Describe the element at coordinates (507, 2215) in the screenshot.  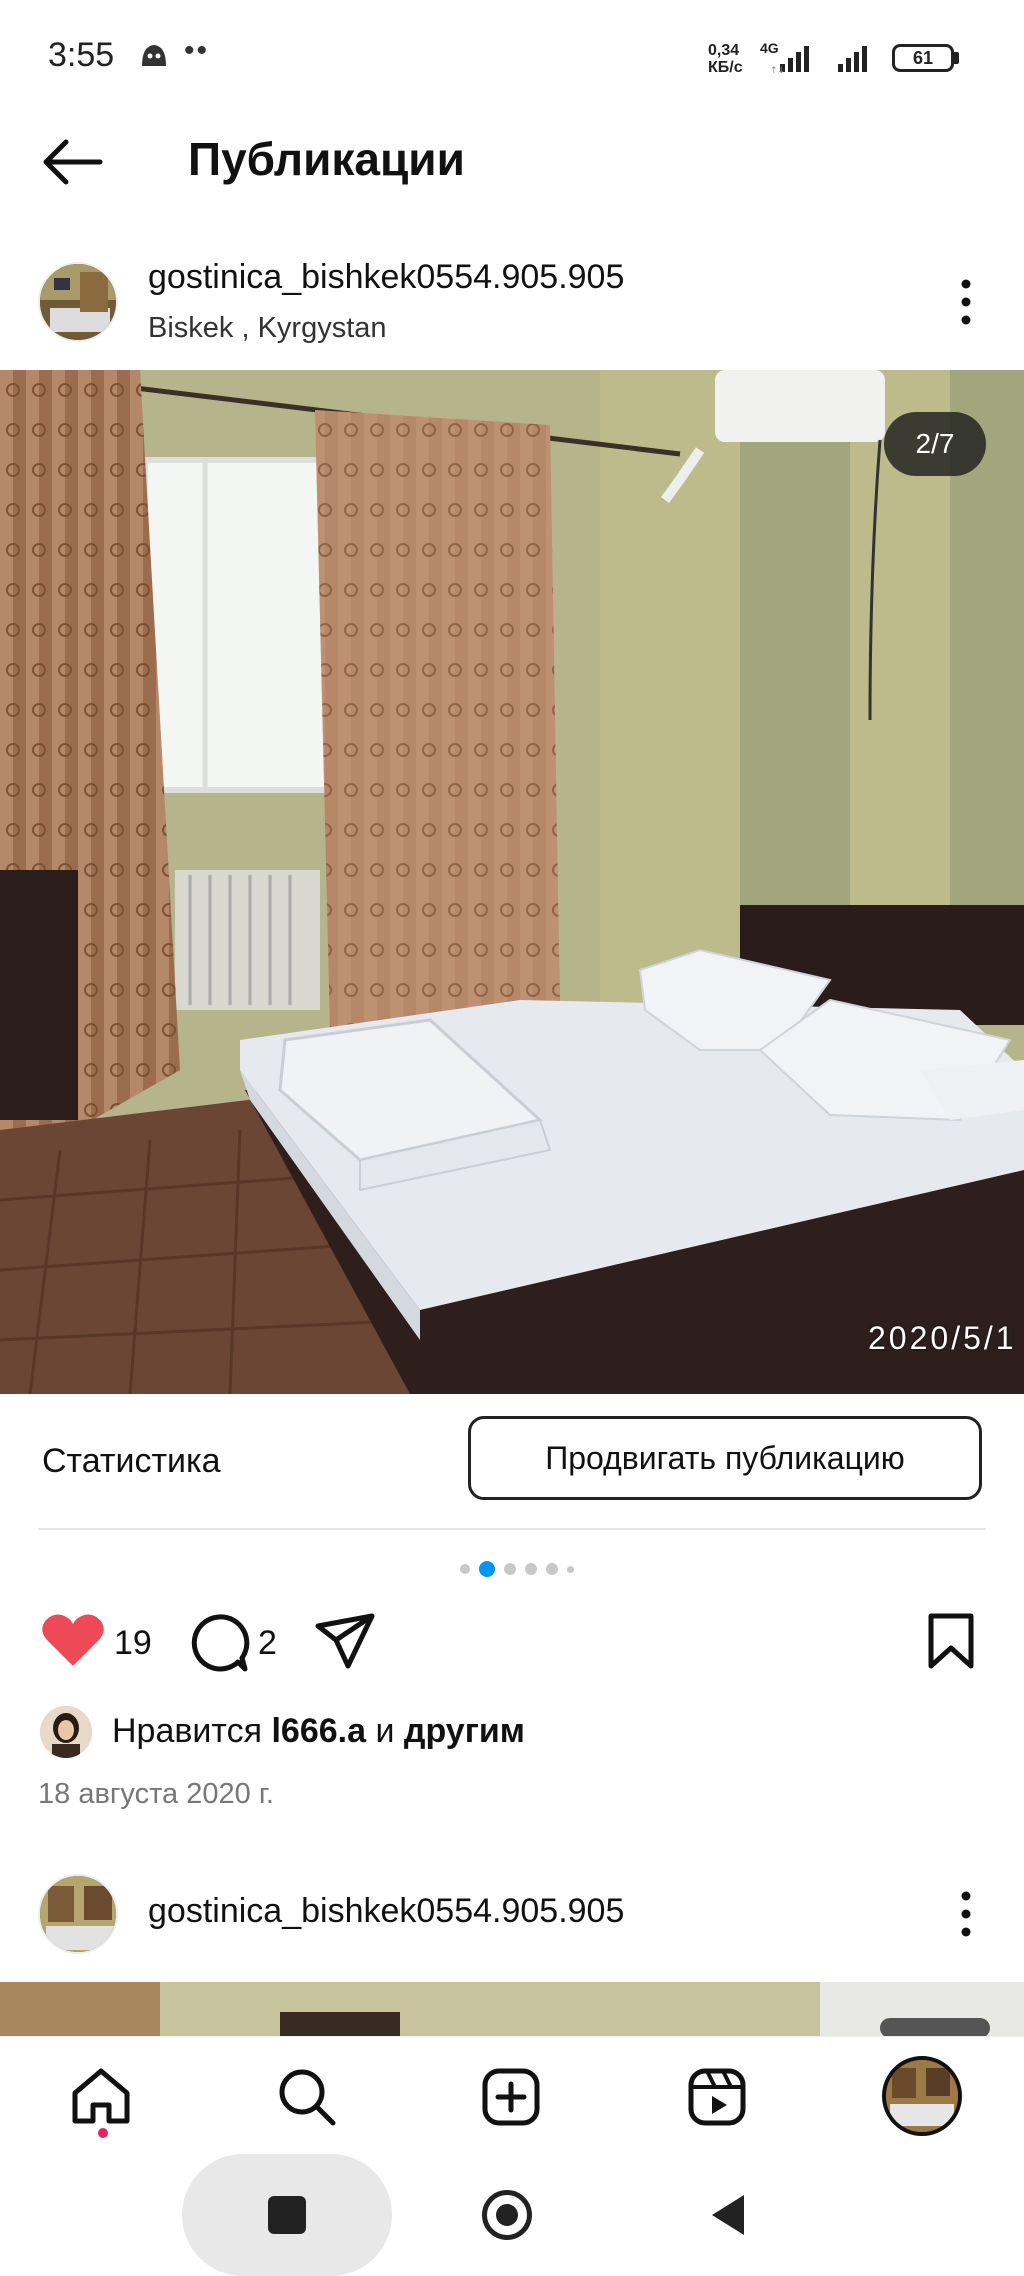
I see `home-button-inner` at that location.